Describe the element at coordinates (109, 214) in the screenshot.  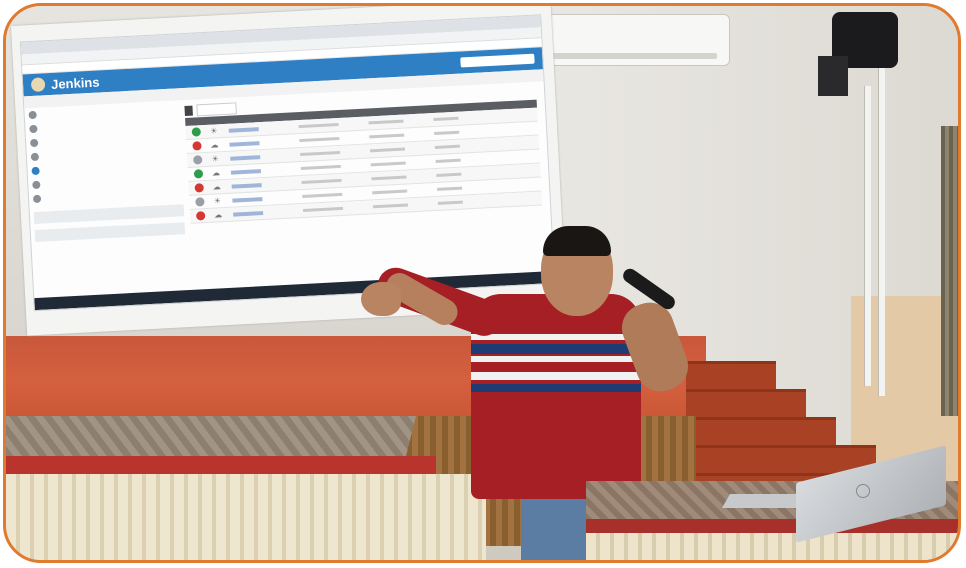
I see `build-queue-panel` at that location.